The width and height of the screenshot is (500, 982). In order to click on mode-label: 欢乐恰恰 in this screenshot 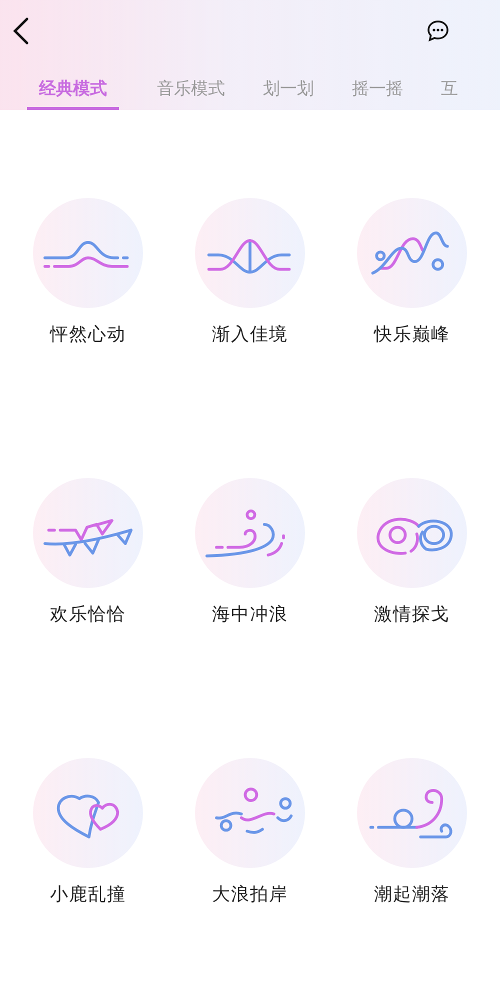, I will do `click(88, 615)`.